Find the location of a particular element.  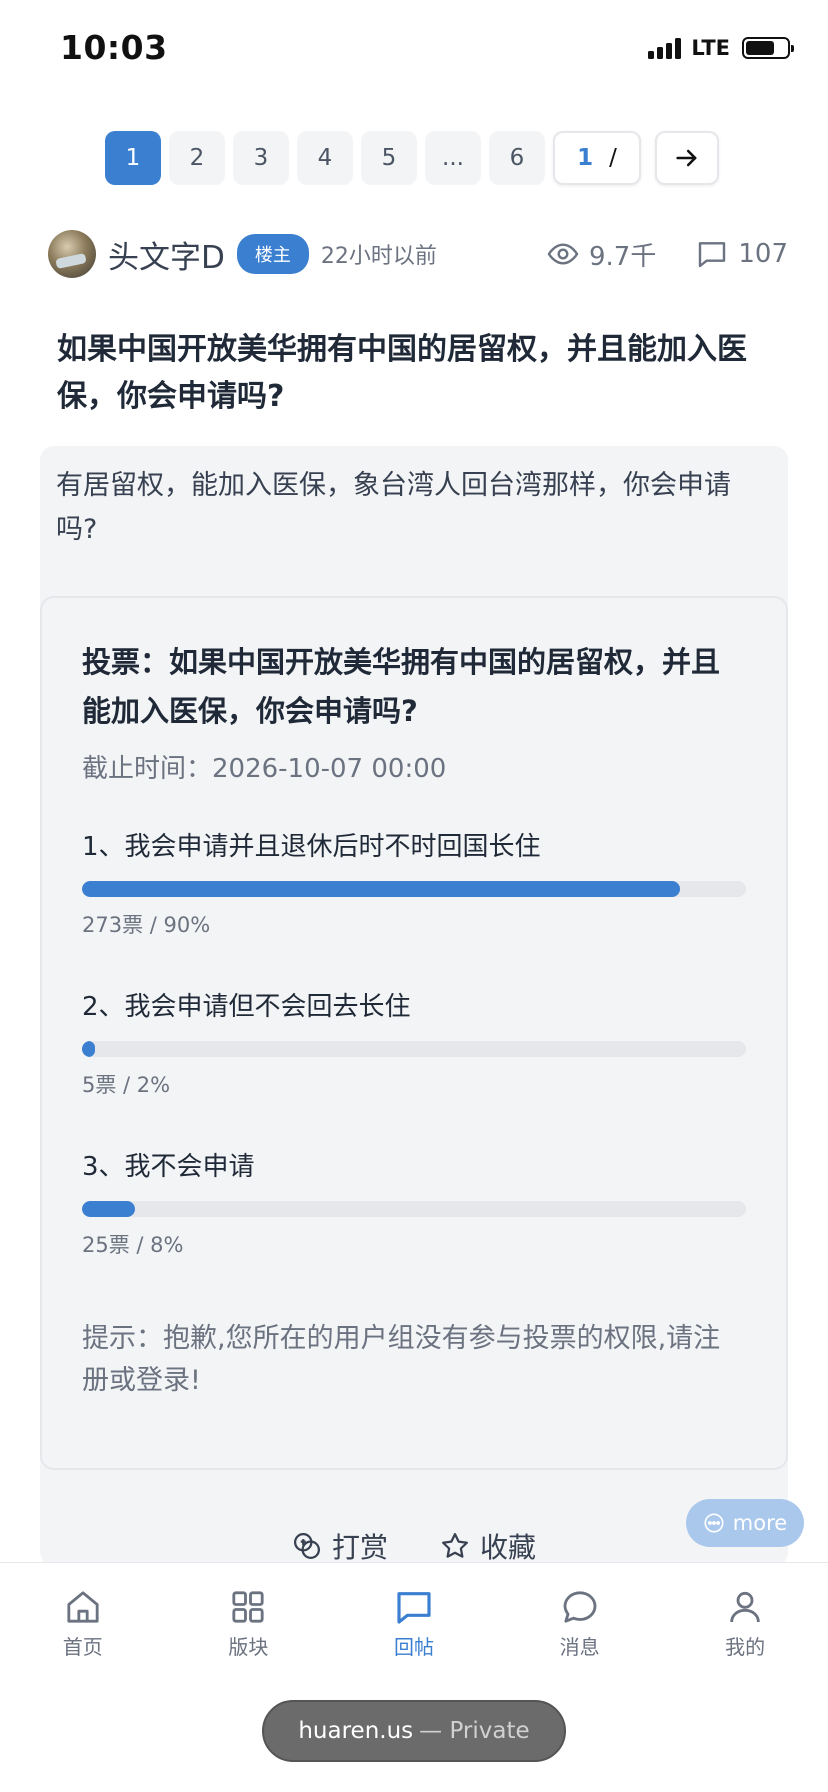

post-title: 如果中国开放美华拥有中国的居留权，并且能加入医保，你会申请吗? is located at coordinates (402, 373).